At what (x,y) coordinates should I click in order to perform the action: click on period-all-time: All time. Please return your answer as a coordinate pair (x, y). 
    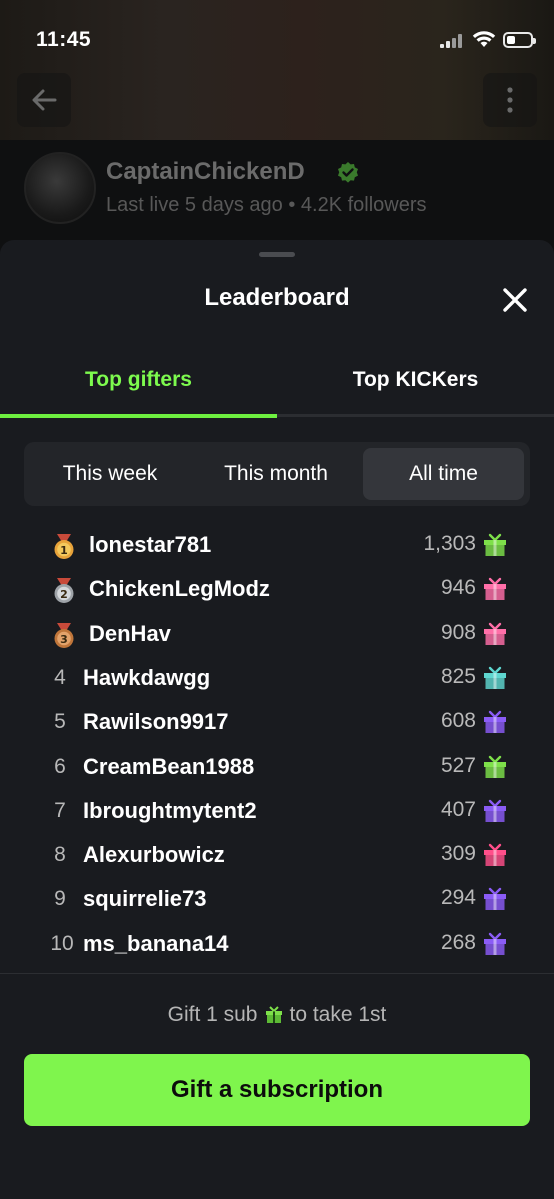
    Looking at the image, I should click on (443, 474).